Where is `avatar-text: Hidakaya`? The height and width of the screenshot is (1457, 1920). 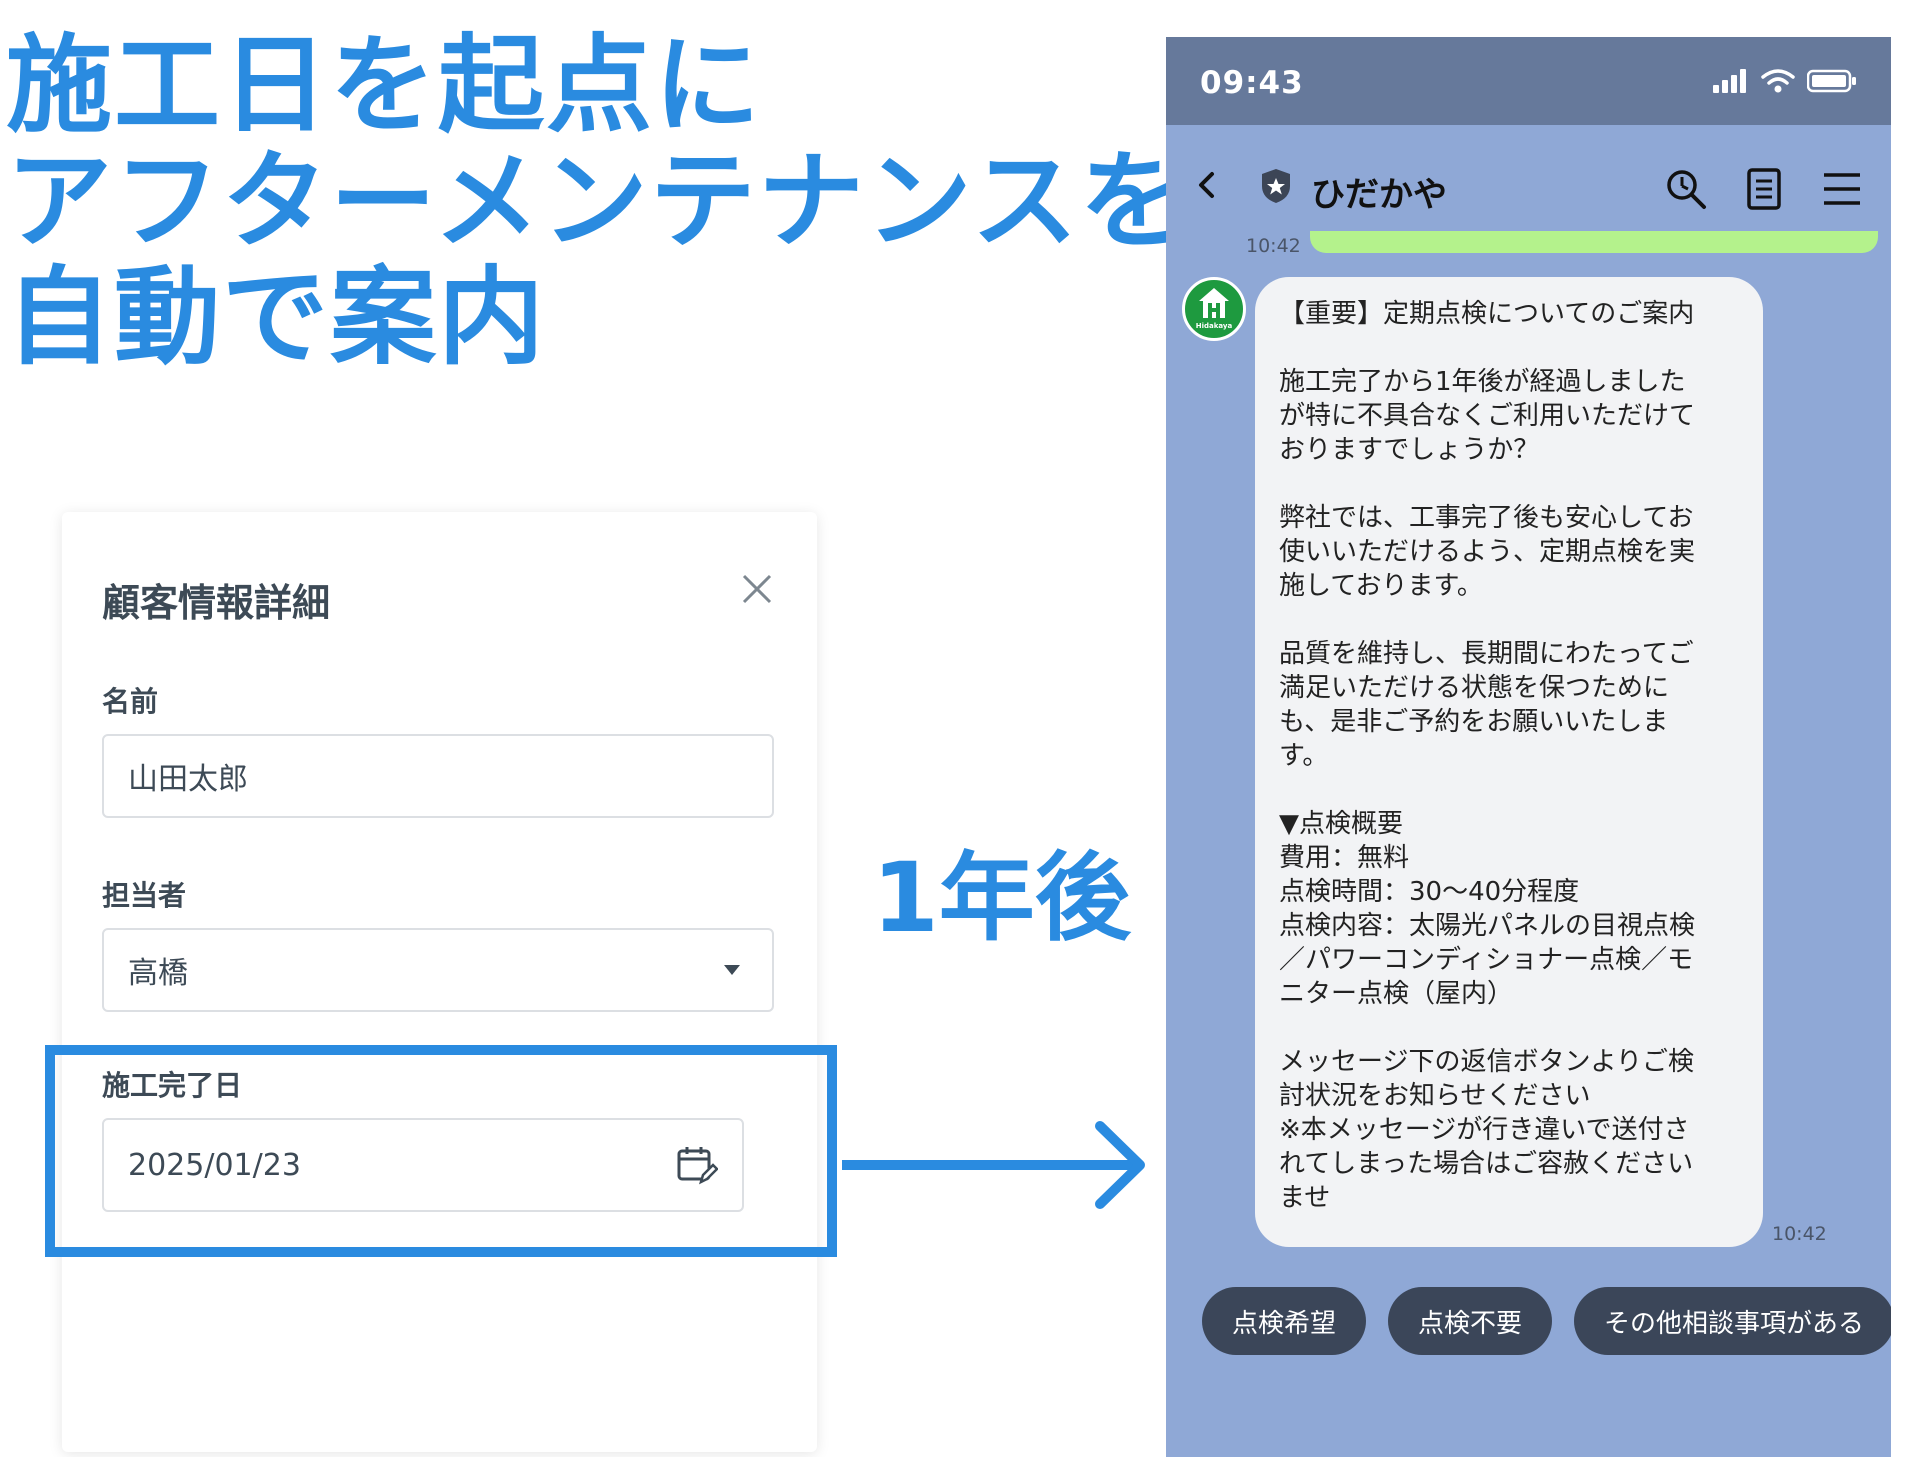
avatar-text: Hidakaya is located at coordinates (1214, 326).